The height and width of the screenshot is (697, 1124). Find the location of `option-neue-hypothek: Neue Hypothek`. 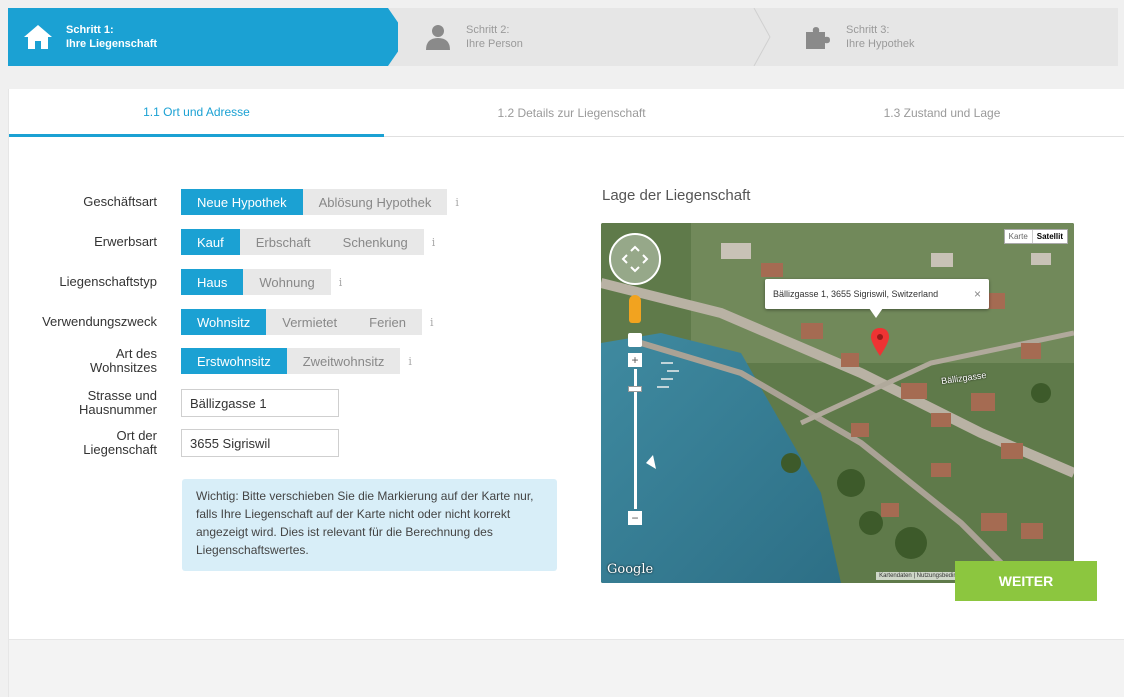

option-neue-hypothek: Neue Hypothek is located at coordinates (242, 202).